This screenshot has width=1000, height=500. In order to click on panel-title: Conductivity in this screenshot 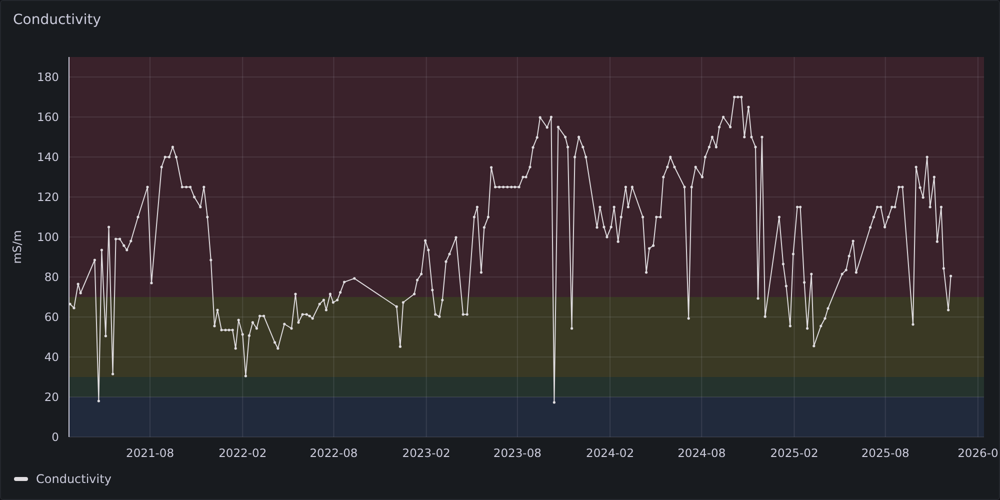, I will do `click(56, 20)`.